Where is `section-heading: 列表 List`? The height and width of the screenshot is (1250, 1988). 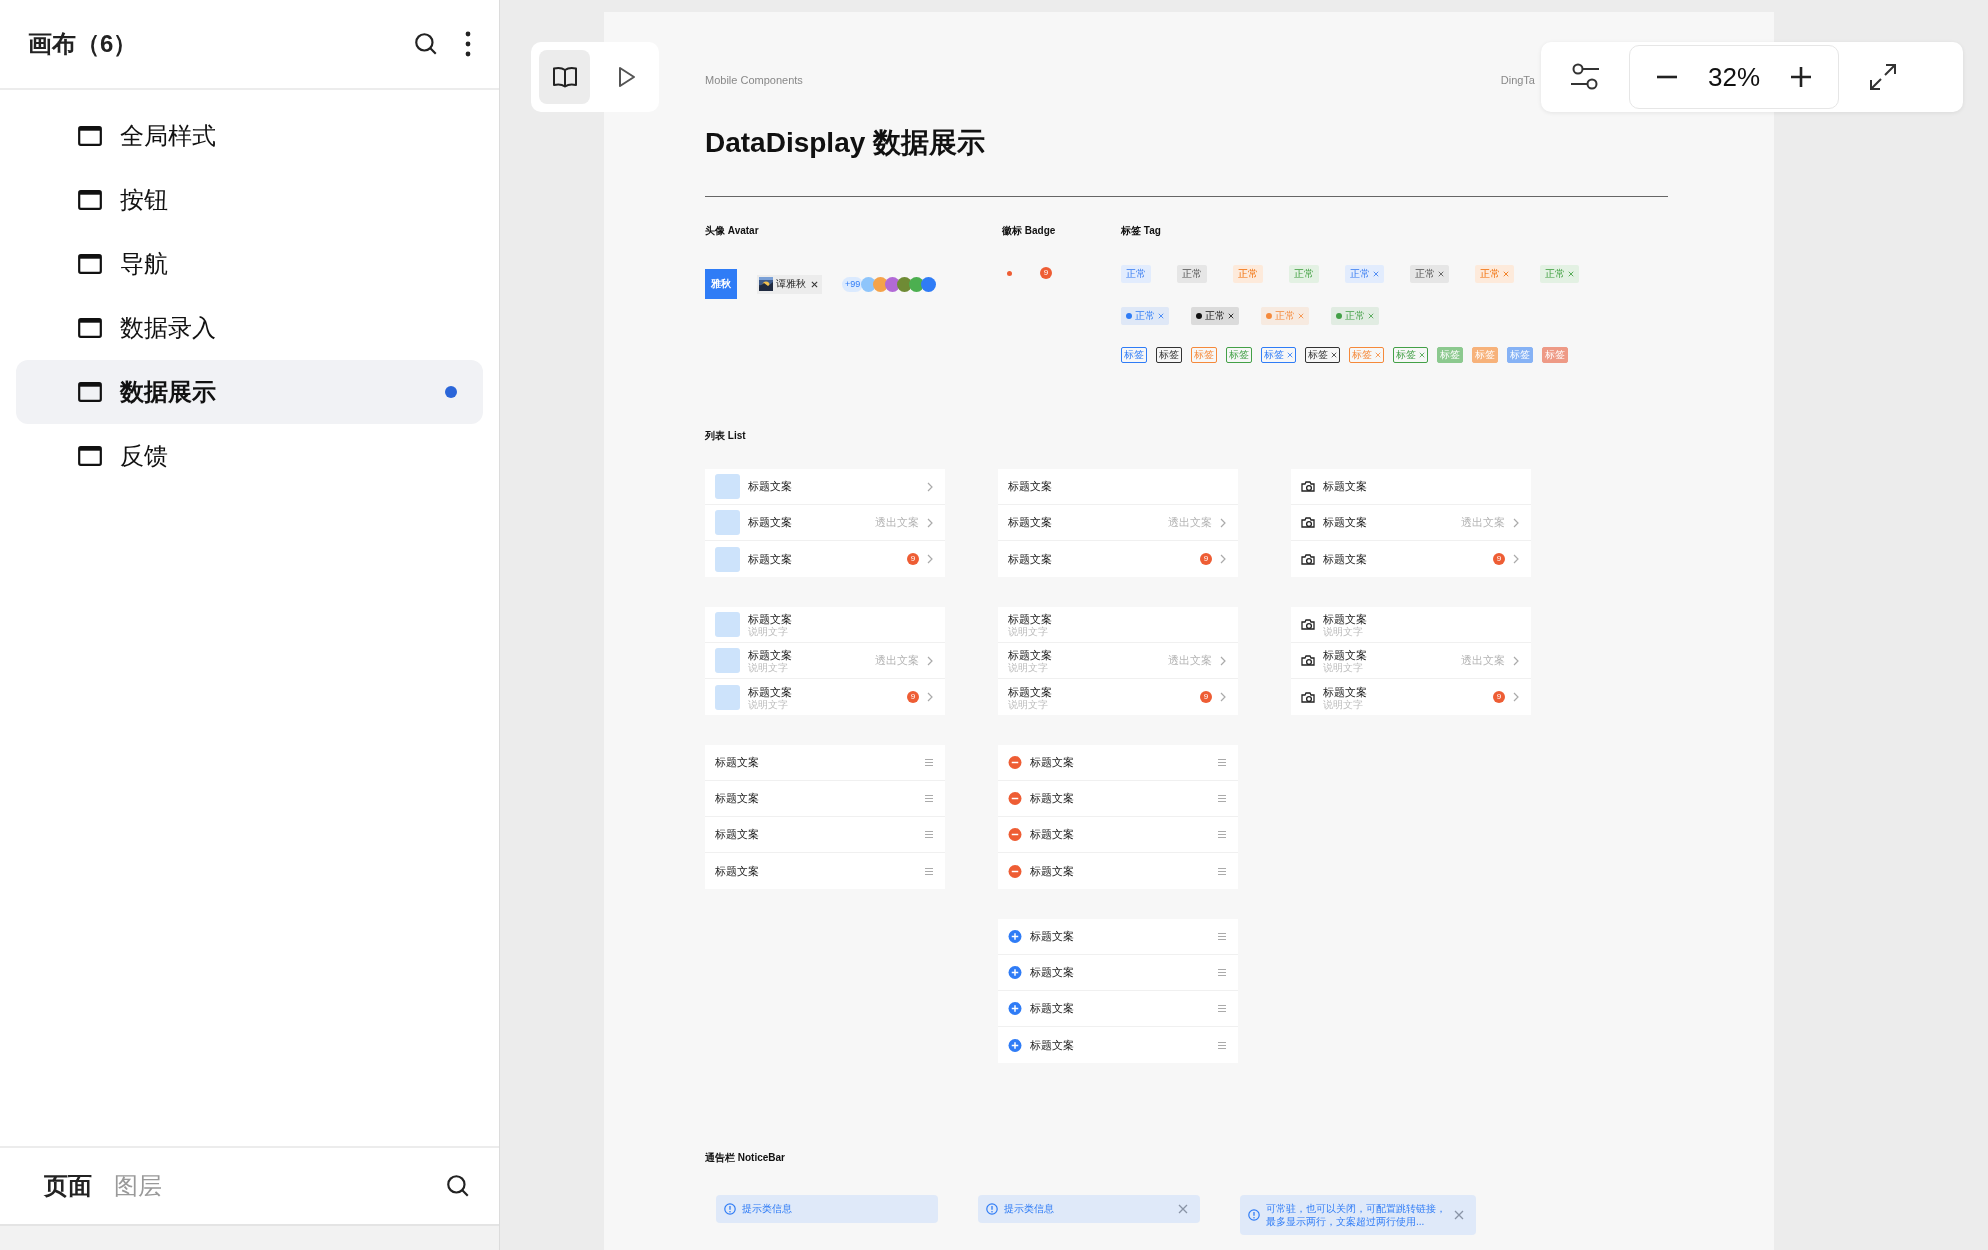
section-heading: 列表 List is located at coordinates (726, 436).